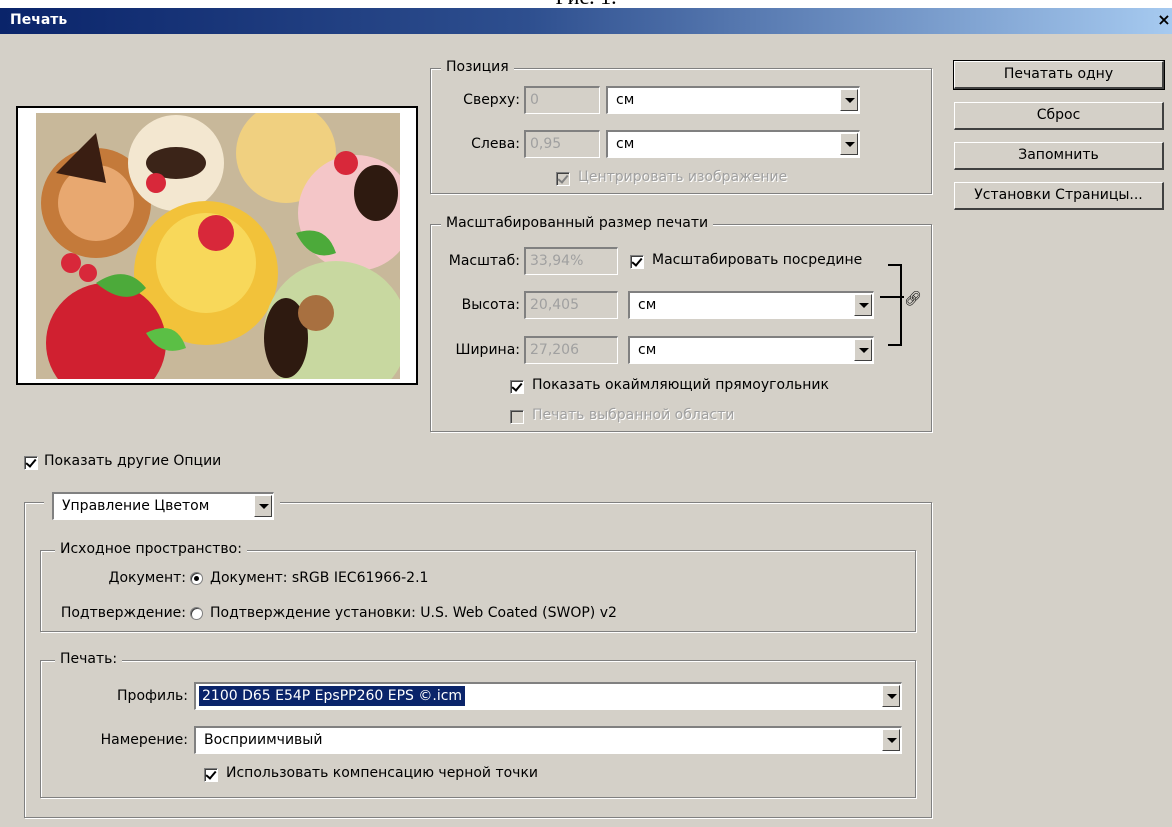  What do you see at coordinates (548, 740) in the screenshot?
I see `intent-select: Восприимчивый` at bounding box center [548, 740].